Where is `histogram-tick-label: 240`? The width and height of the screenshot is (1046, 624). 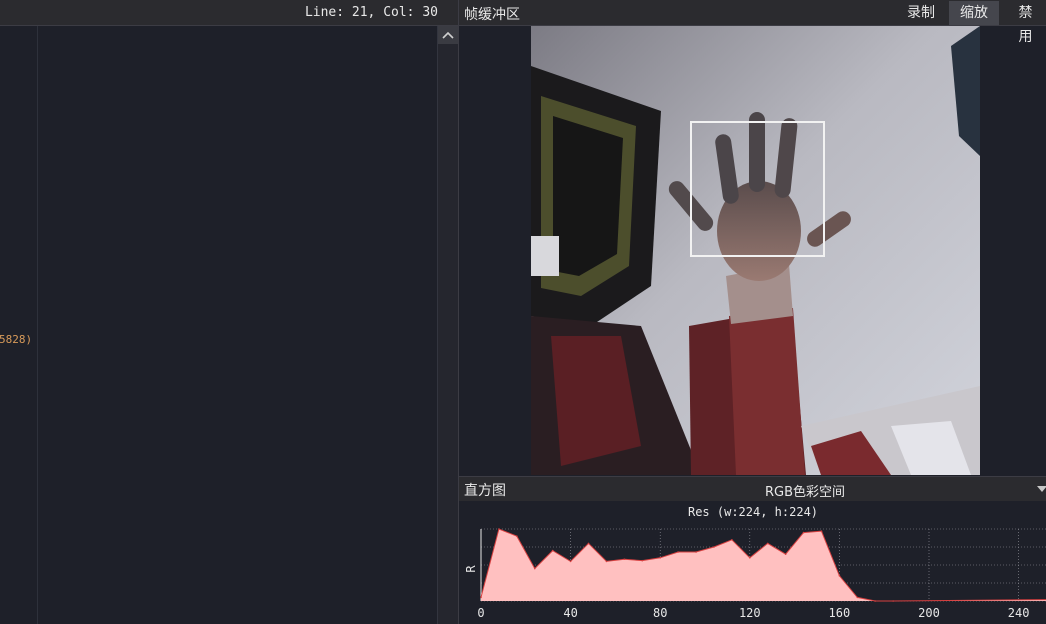 histogram-tick-label: 240 is located at coordinates (1019, 613).